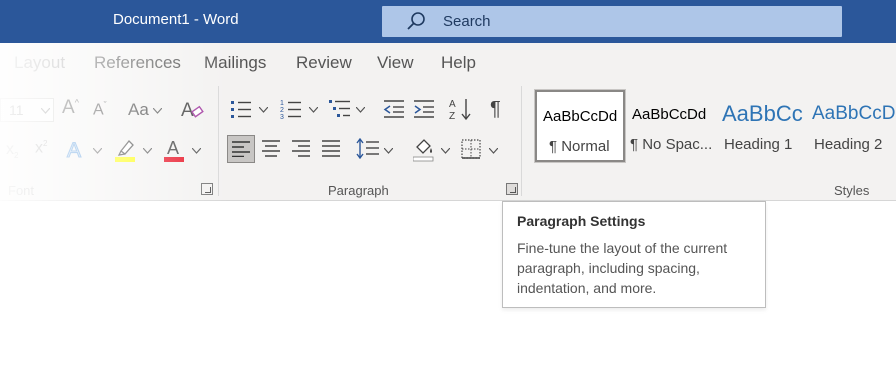  I want to click on multilevel-list-icon, so click(340, 109).